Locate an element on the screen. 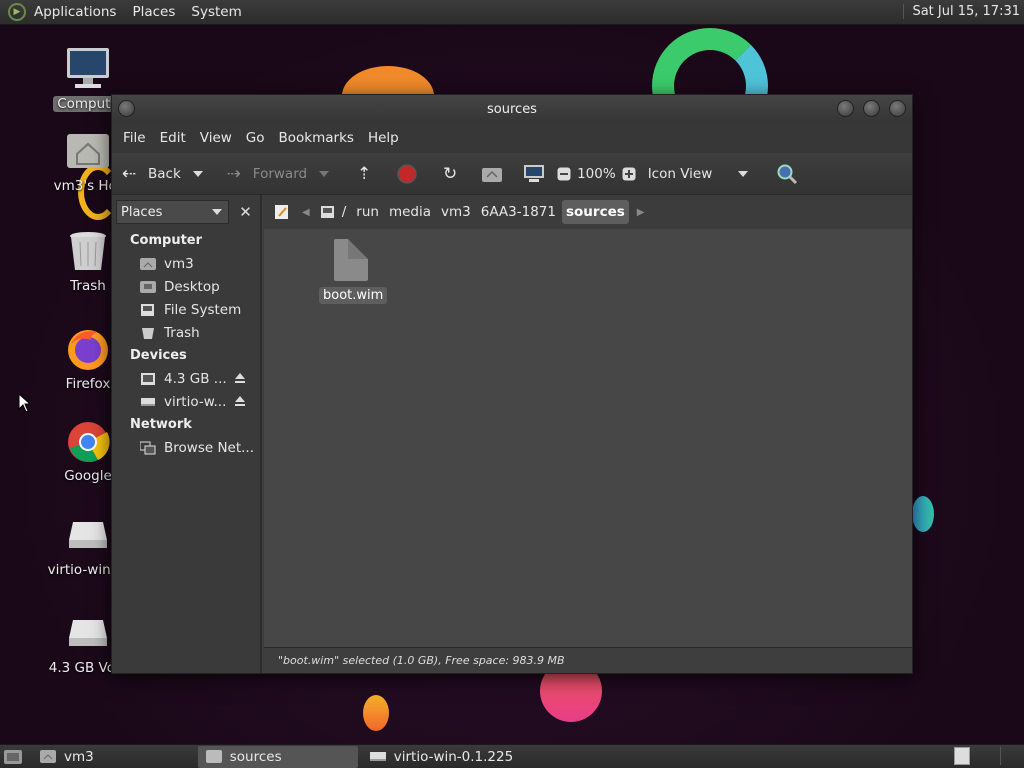  stop-button is located at coordinates (407, 174).